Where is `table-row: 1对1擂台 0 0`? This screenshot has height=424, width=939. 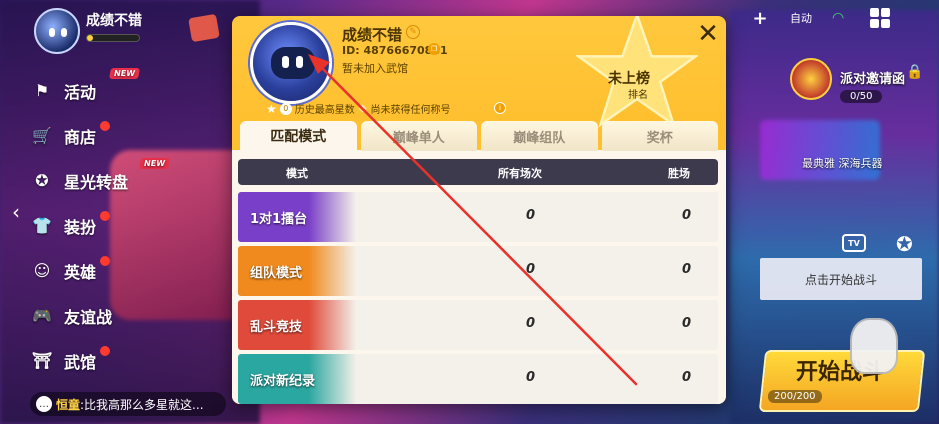
table-row: 1对1擂台 0 0 is located at coordinates (478, 217).